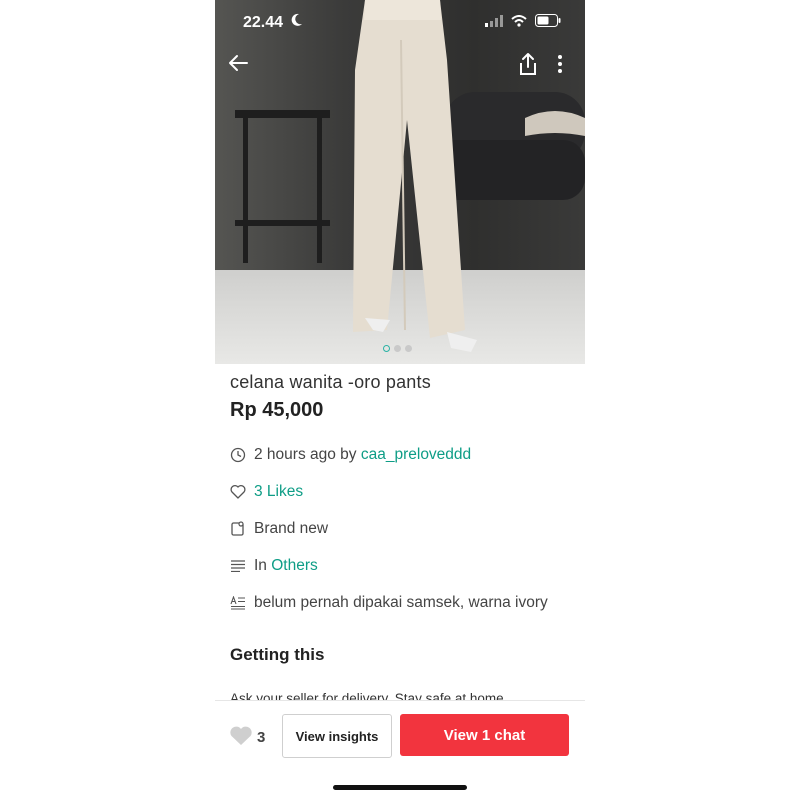 The width and height of the screenshot is (800, 800). Describe the element at coordinates (278, 492) in the screenshot. I see `likes-link: 3 Likes` at that location.